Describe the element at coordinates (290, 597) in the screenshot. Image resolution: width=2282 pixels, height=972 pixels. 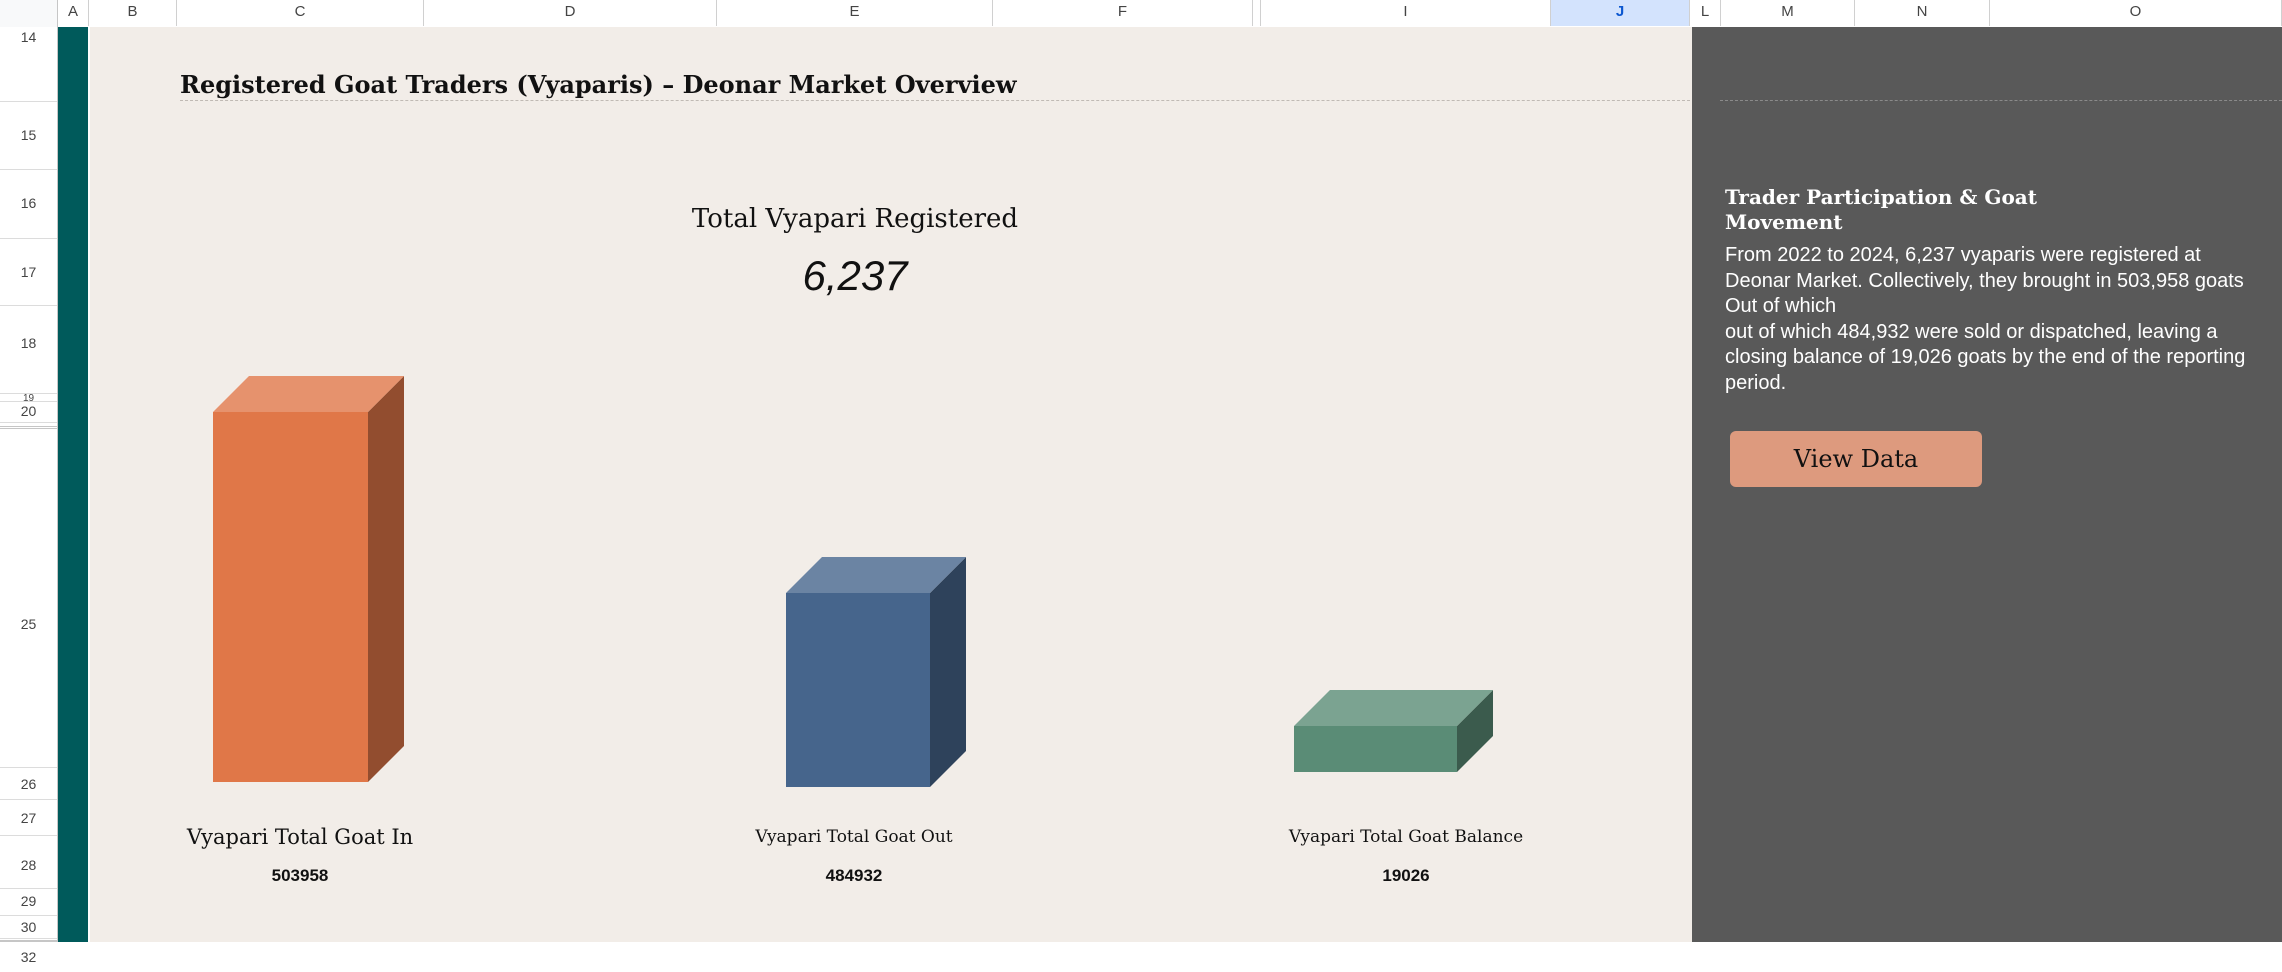
I see `bar-front-goat-in` at that location.